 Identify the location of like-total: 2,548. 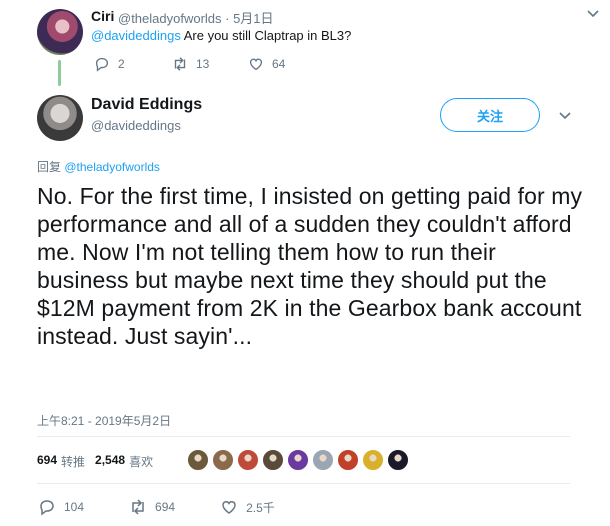
(110, 460).